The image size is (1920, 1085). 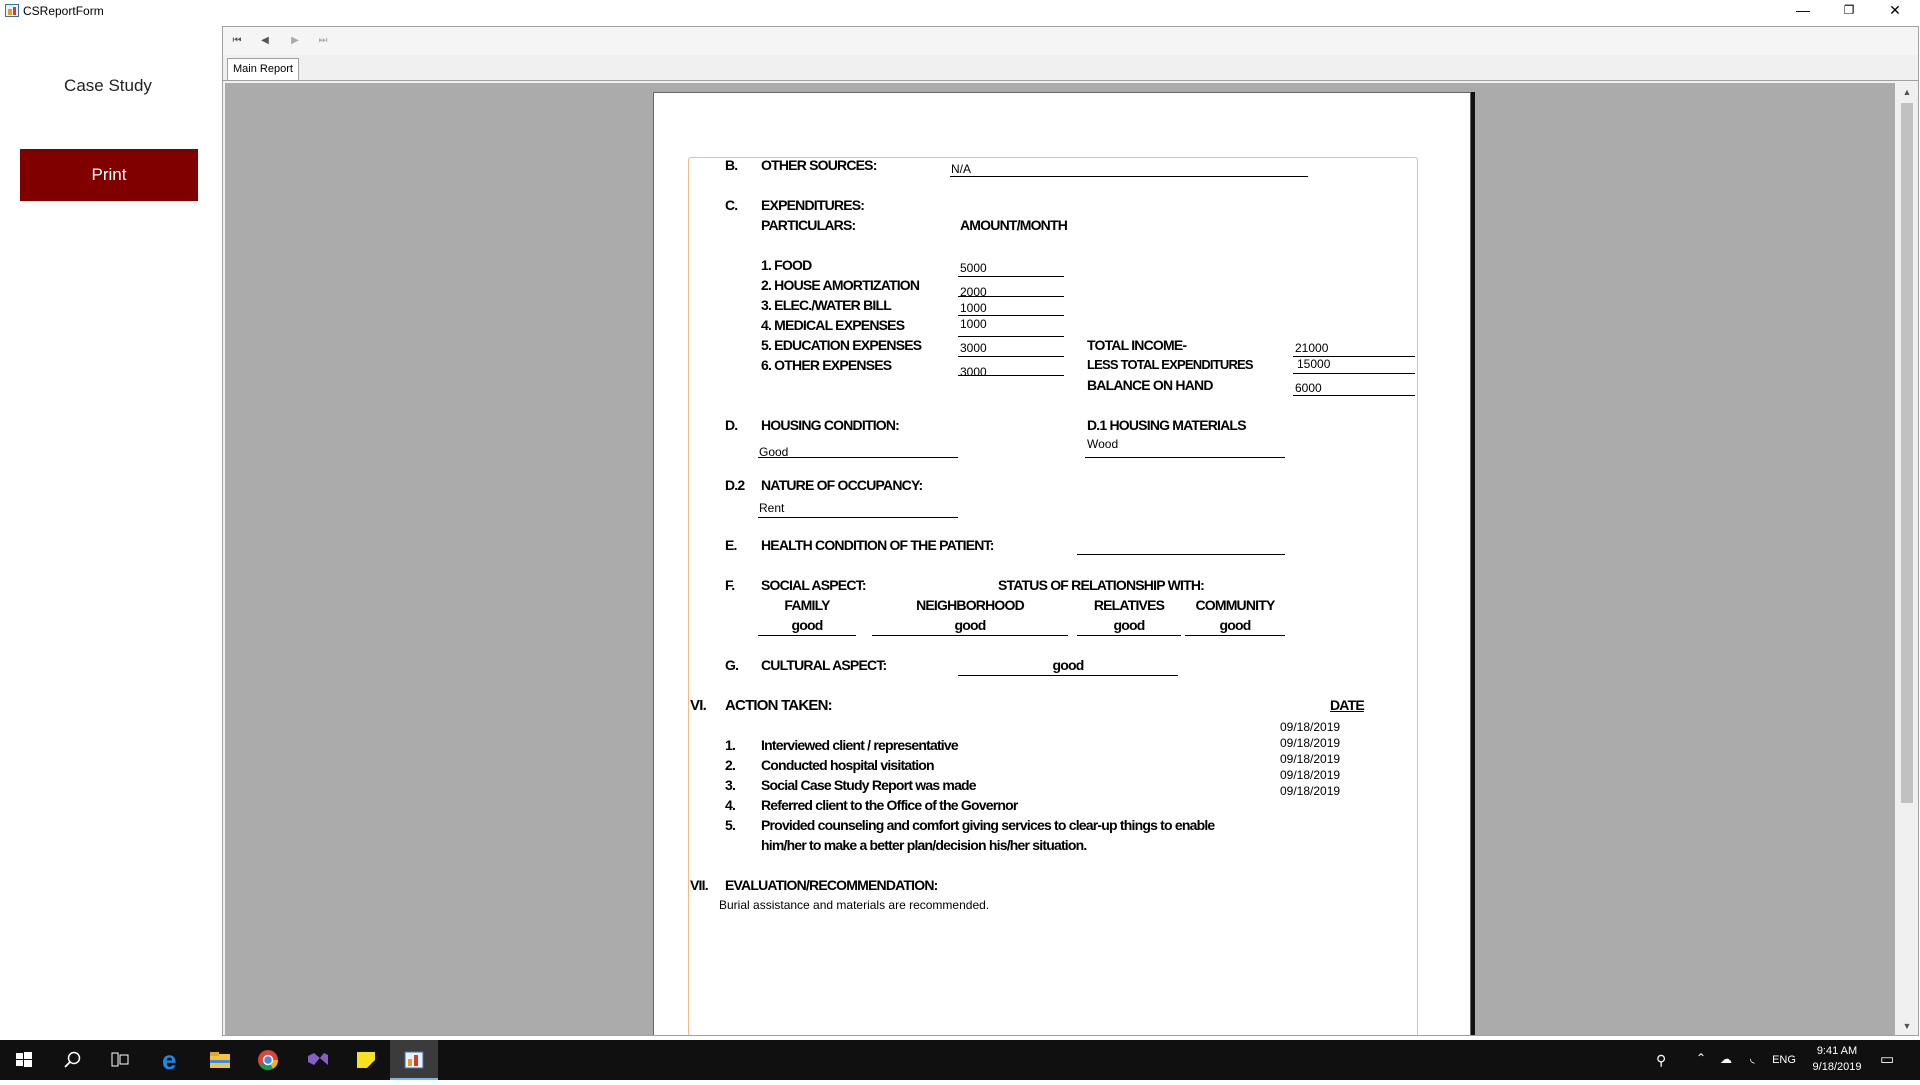 What do you see at coordinates (731, 425) in the screenshot?
I see `section-d-label: D.` at bounding box center [731, 425].